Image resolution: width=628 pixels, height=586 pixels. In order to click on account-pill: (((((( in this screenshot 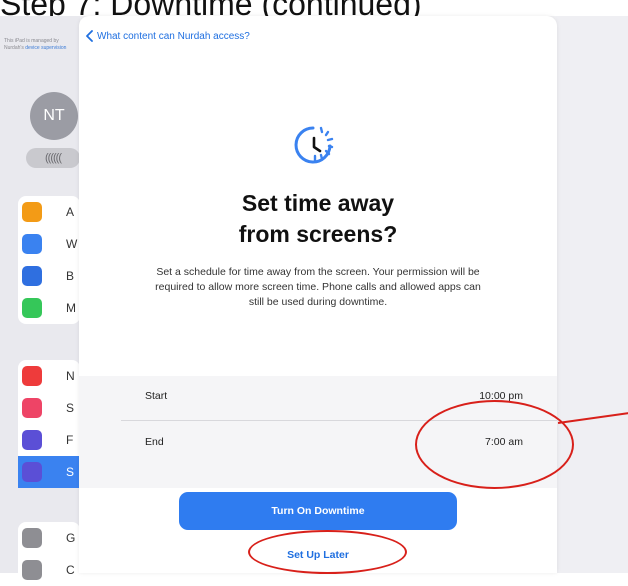, I will do `click(53, 158)`.